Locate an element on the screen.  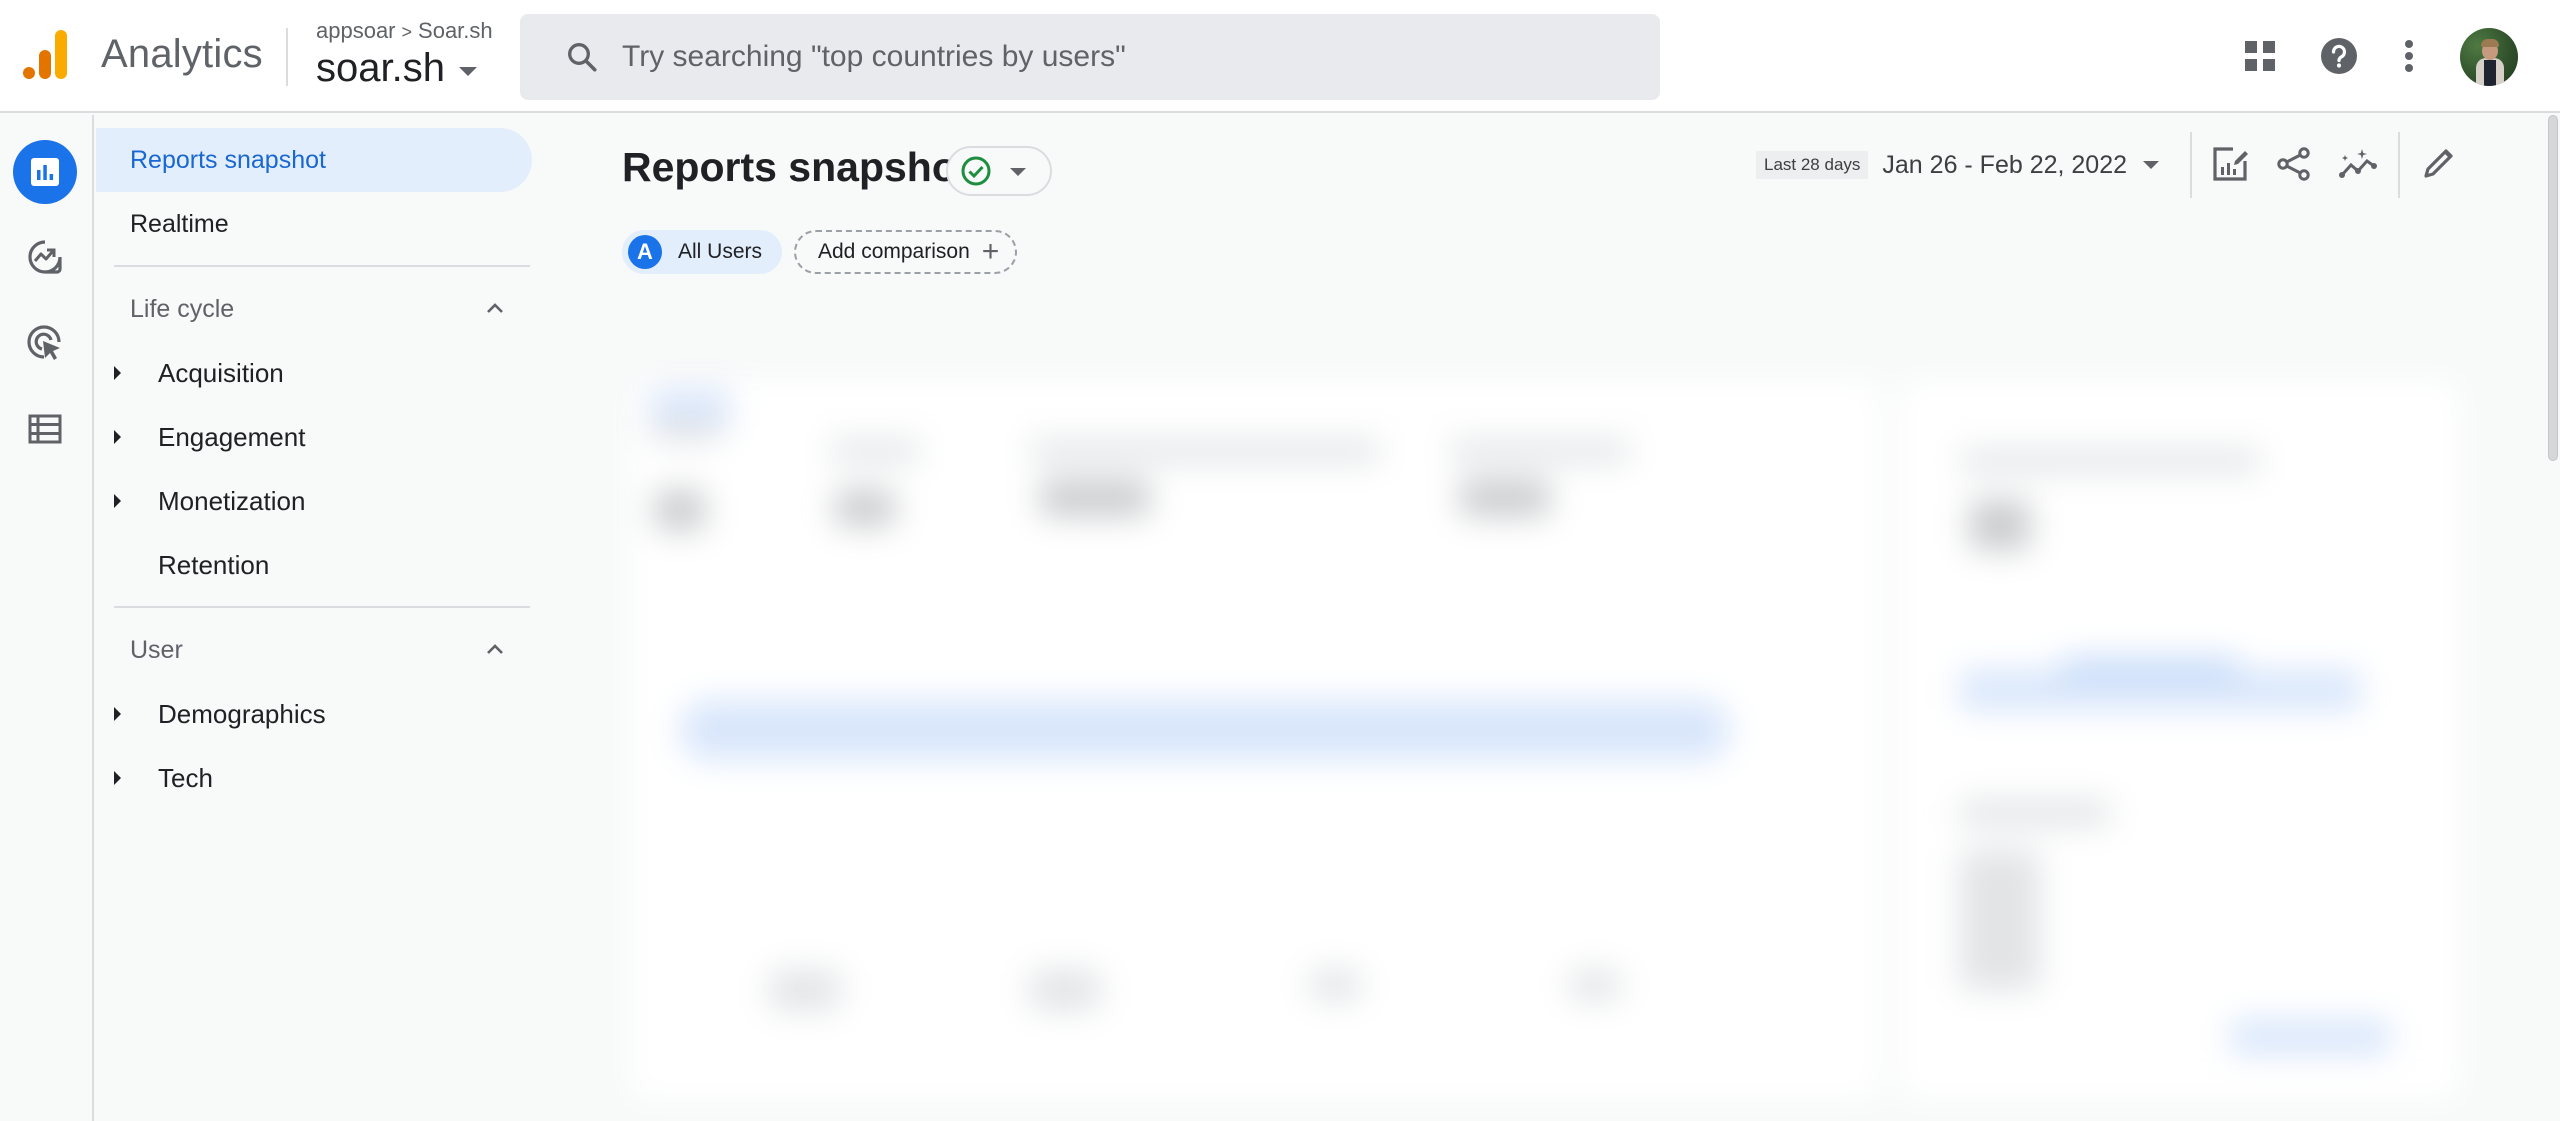
segment-label: All Users is located at coordinates (720, 251).